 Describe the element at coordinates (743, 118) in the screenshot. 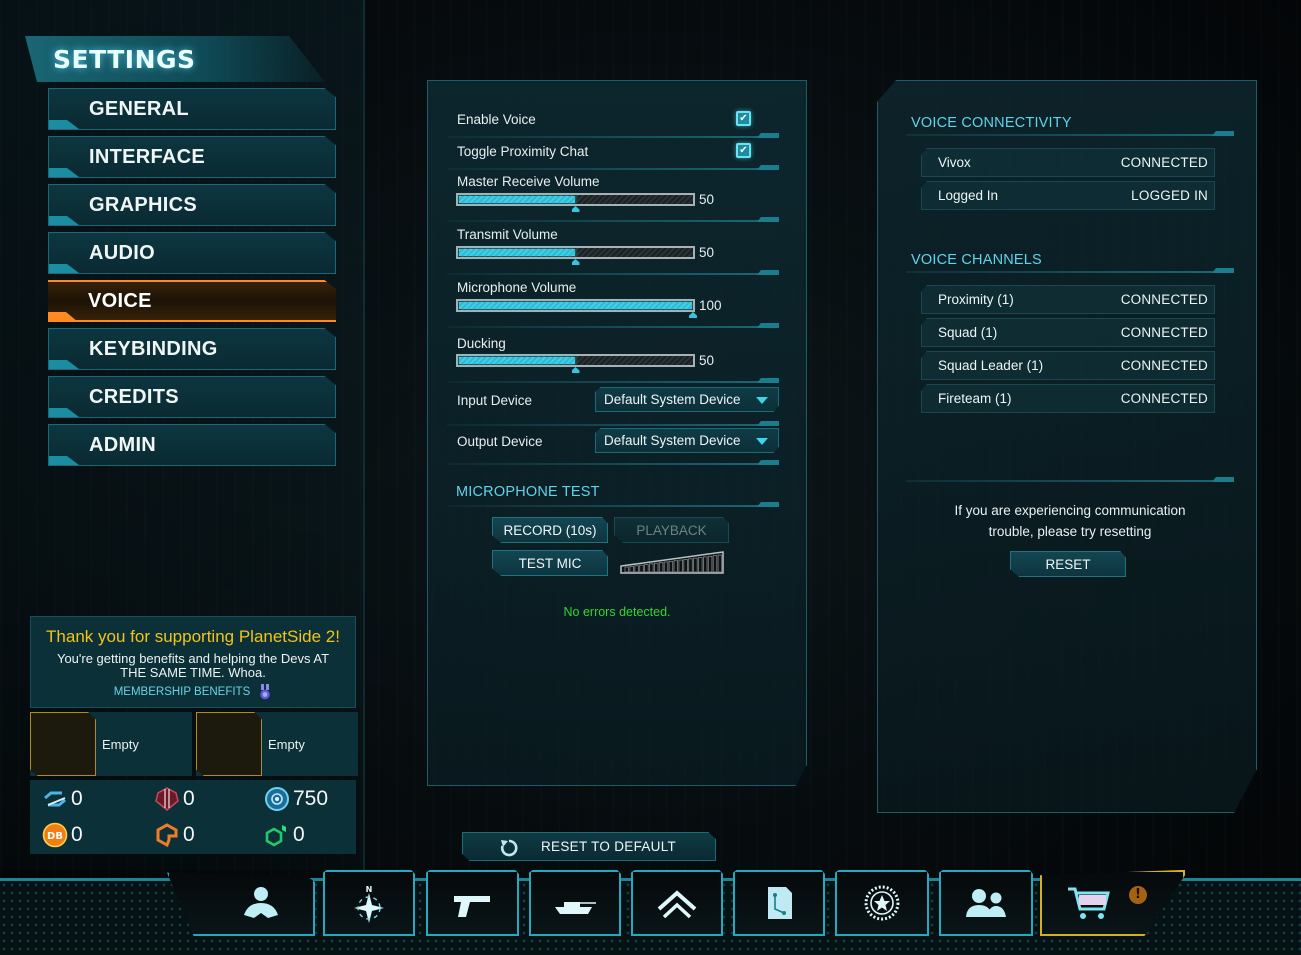

I see `enable-voice-checkbox: ✔` at that location.